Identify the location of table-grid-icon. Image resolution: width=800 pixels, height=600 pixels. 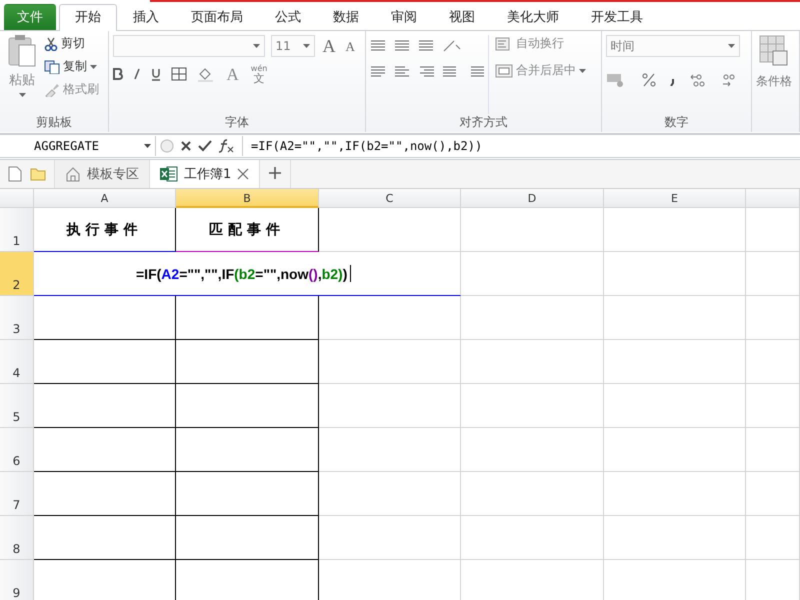
(773, 51).